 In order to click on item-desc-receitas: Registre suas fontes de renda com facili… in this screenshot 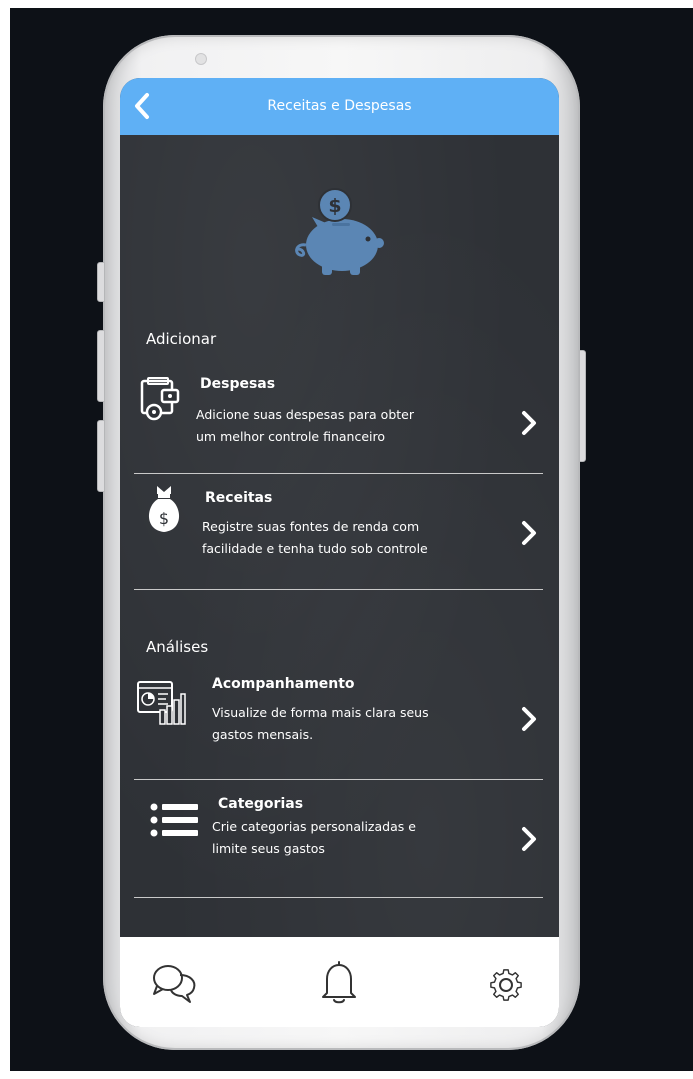, I will do `click(347, 538)`.